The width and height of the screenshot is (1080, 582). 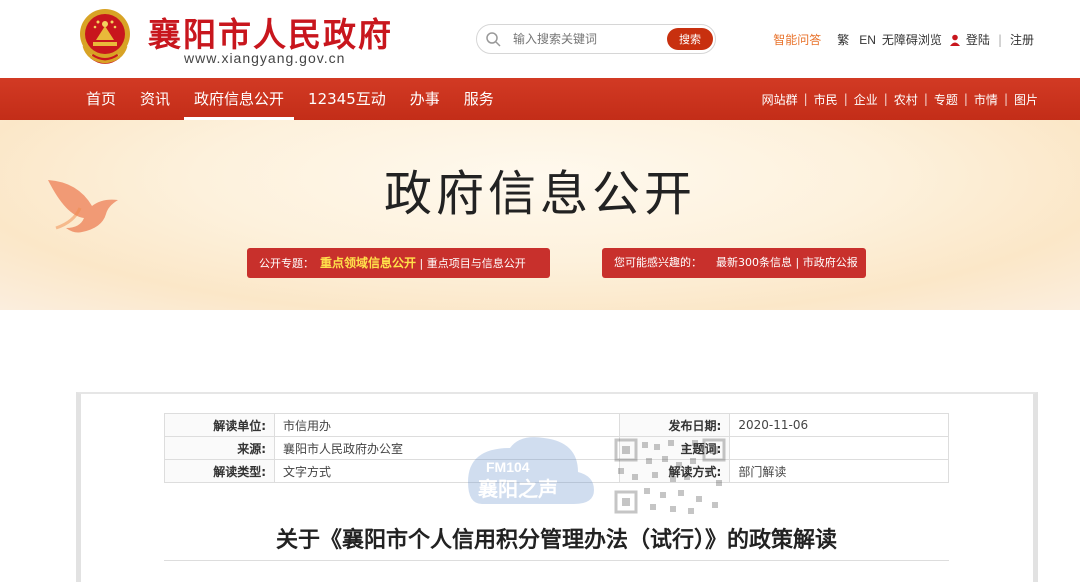 I want to click on title-divider, so click(x=556, y=560).